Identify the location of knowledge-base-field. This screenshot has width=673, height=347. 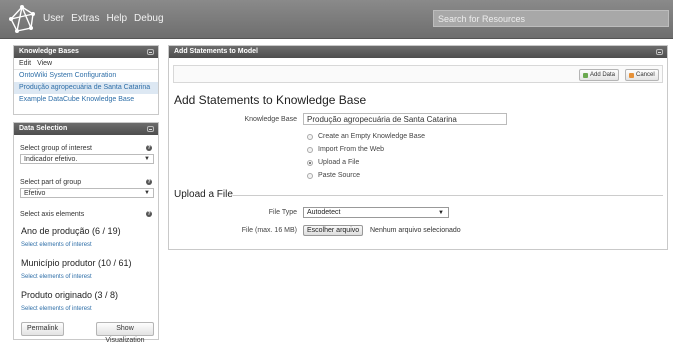
(405, 119).